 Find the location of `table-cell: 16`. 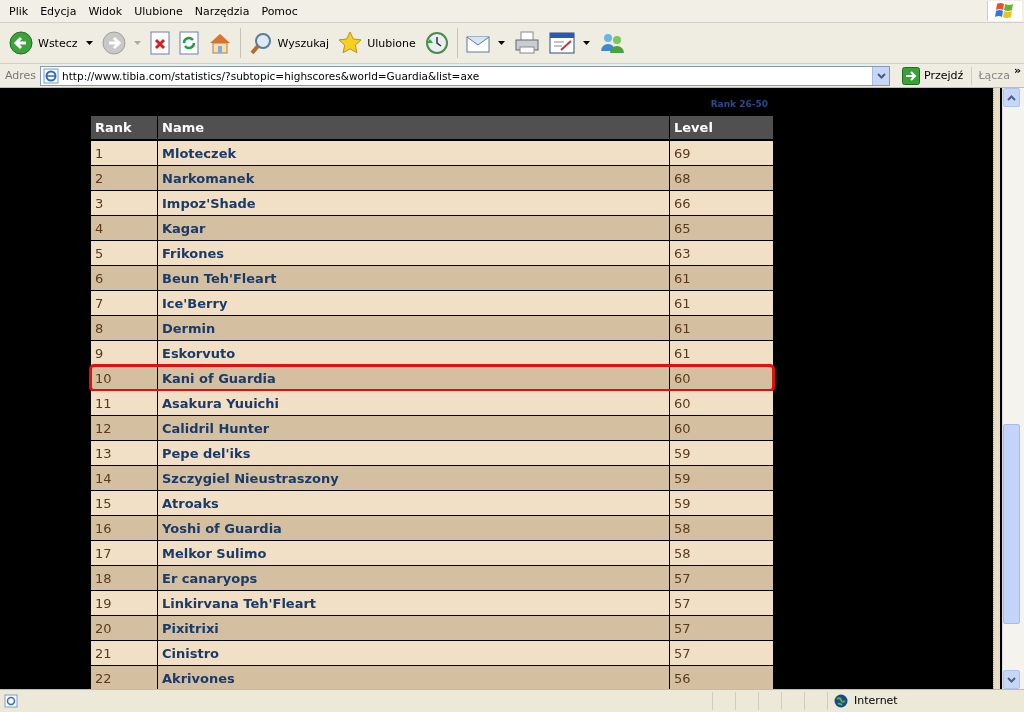

table-cell: 16 is located at coordinates (124, 528).